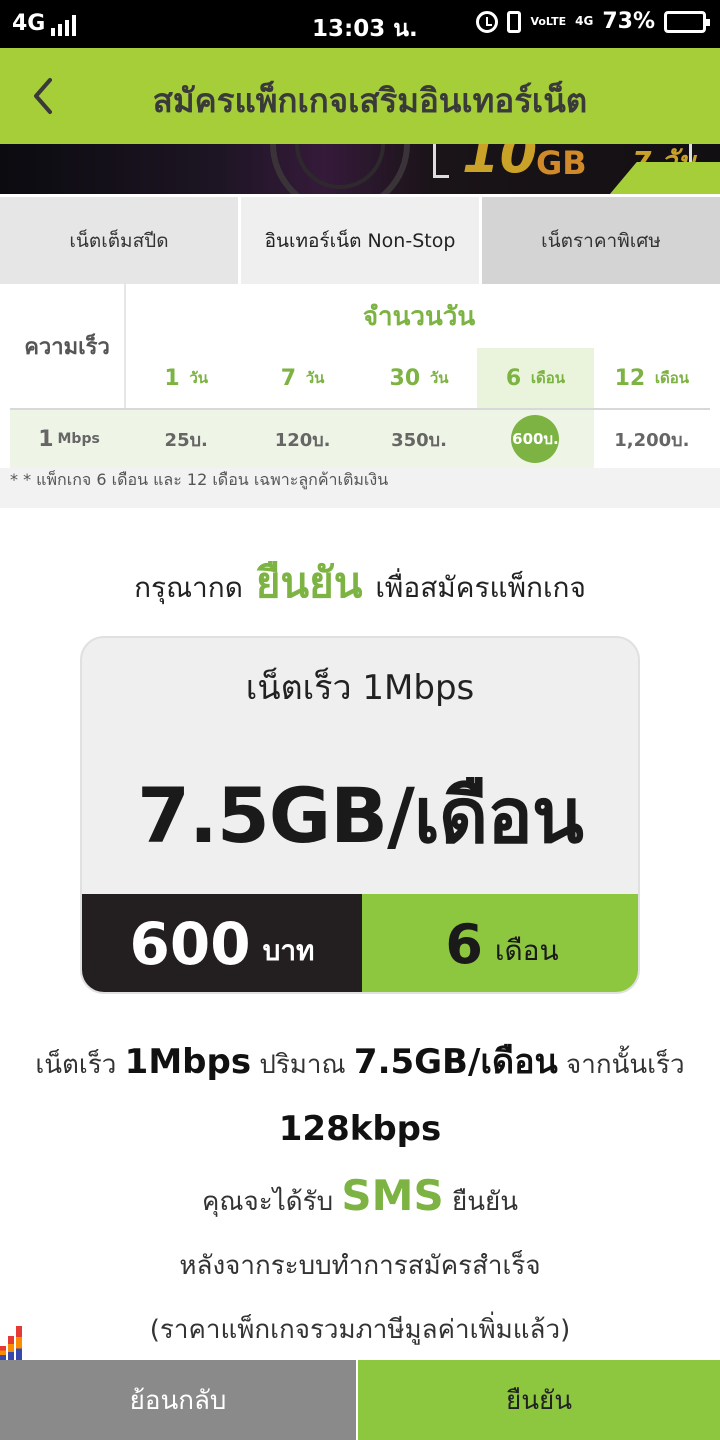 This screenshot has height=1440, width=720. Describe the element at coordinates (360, 1129) in the screenshot. I see `desc-line-2: 128kbps` at that location.